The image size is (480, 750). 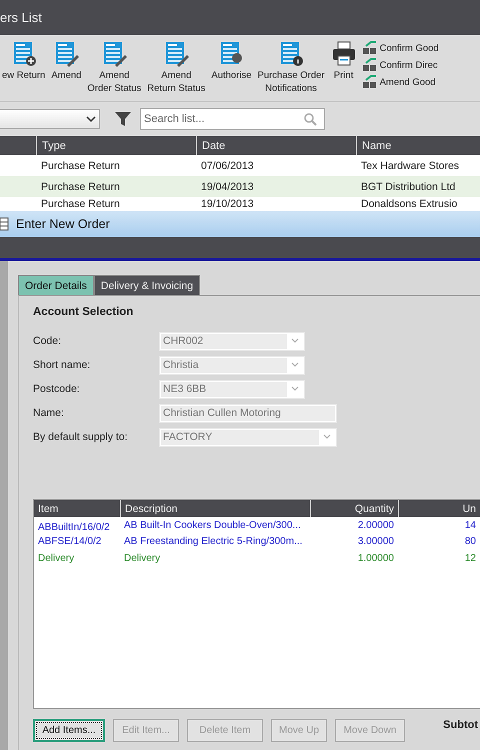 What do you see at coordinates (418, 165) in the screenshot?
I see `table-cell: Tex Hardware Stores` at bounding box center [418, 165].